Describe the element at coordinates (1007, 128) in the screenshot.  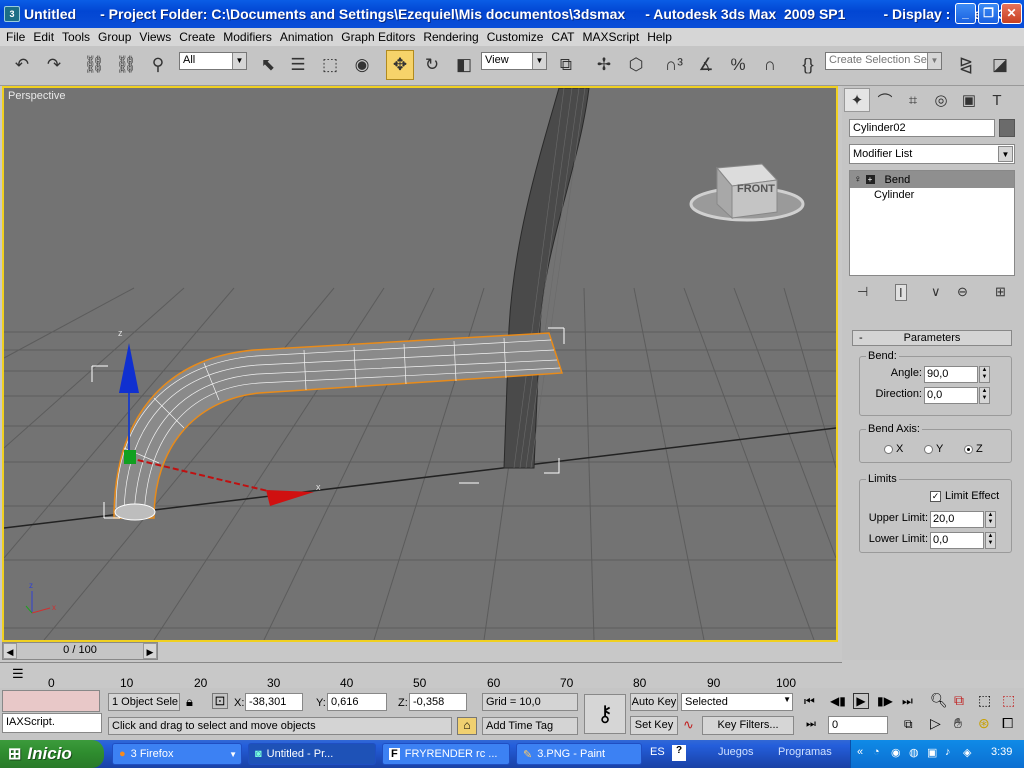
I see `object-color-swatch` at that location.